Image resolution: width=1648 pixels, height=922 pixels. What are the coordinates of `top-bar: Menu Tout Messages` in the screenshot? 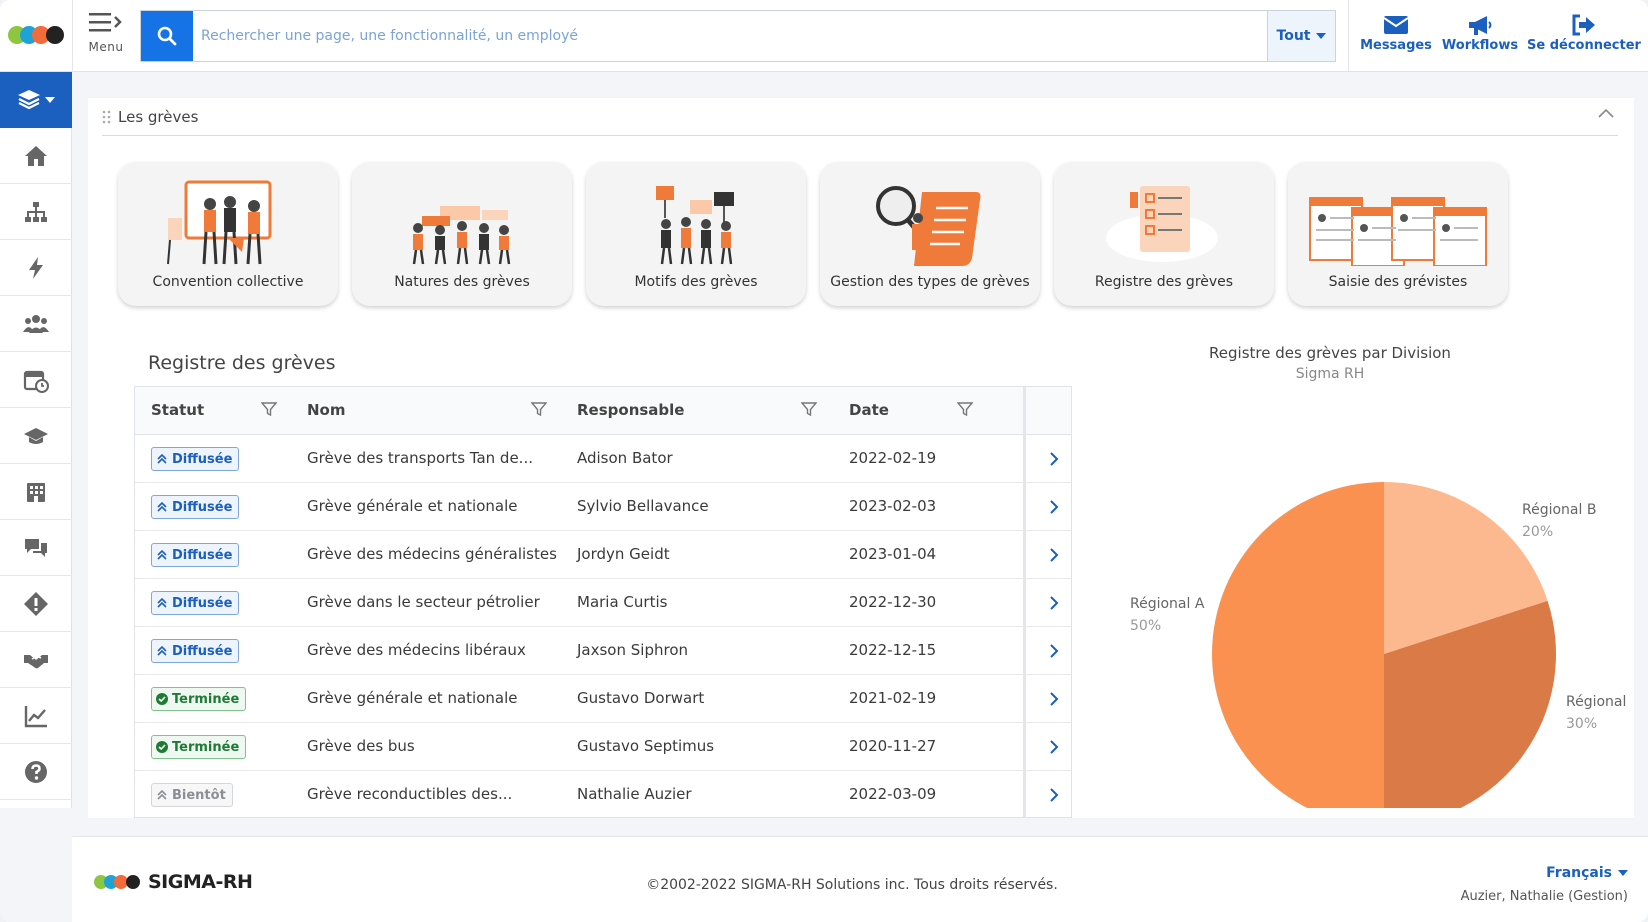 It's located at (824, 36).